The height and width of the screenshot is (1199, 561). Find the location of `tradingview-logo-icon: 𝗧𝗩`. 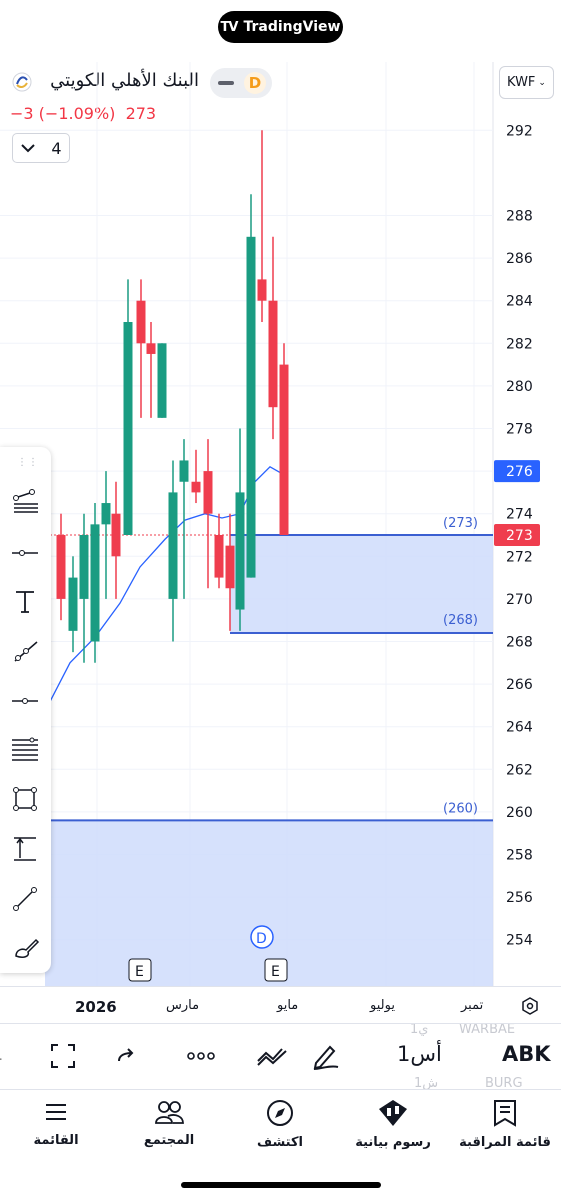

tradingview-logo-icon: 𝗧𝗩 is located at coordinates (229, 27).